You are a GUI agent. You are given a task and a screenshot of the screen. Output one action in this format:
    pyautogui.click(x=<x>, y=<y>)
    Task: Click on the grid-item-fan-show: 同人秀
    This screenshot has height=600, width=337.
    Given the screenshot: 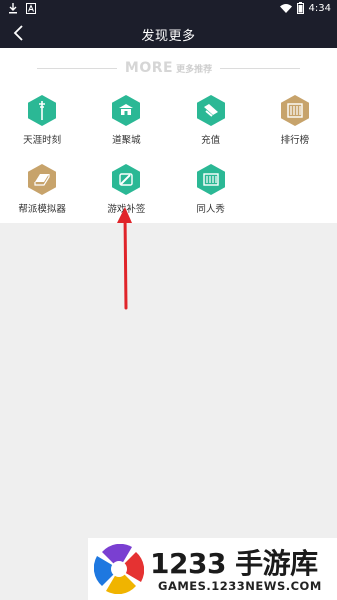 What is the action you would take?
    pyautogui.click(x=211, y=189)
    